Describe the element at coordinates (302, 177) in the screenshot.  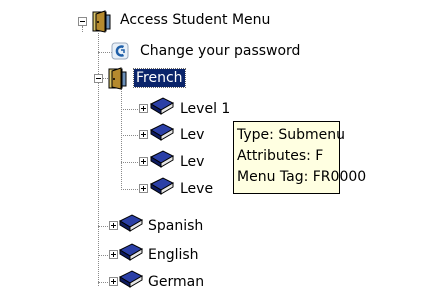
I see `tooltip-menu-tag: Menu Tag: FR0000` at that location.